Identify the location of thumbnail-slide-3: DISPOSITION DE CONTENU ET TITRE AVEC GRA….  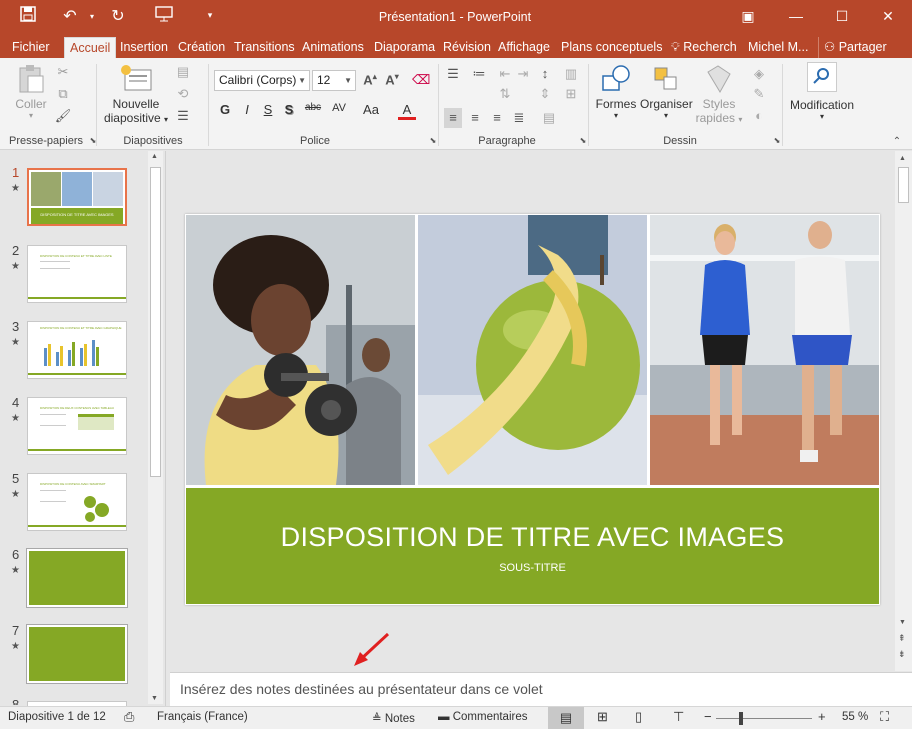
(77, 350).